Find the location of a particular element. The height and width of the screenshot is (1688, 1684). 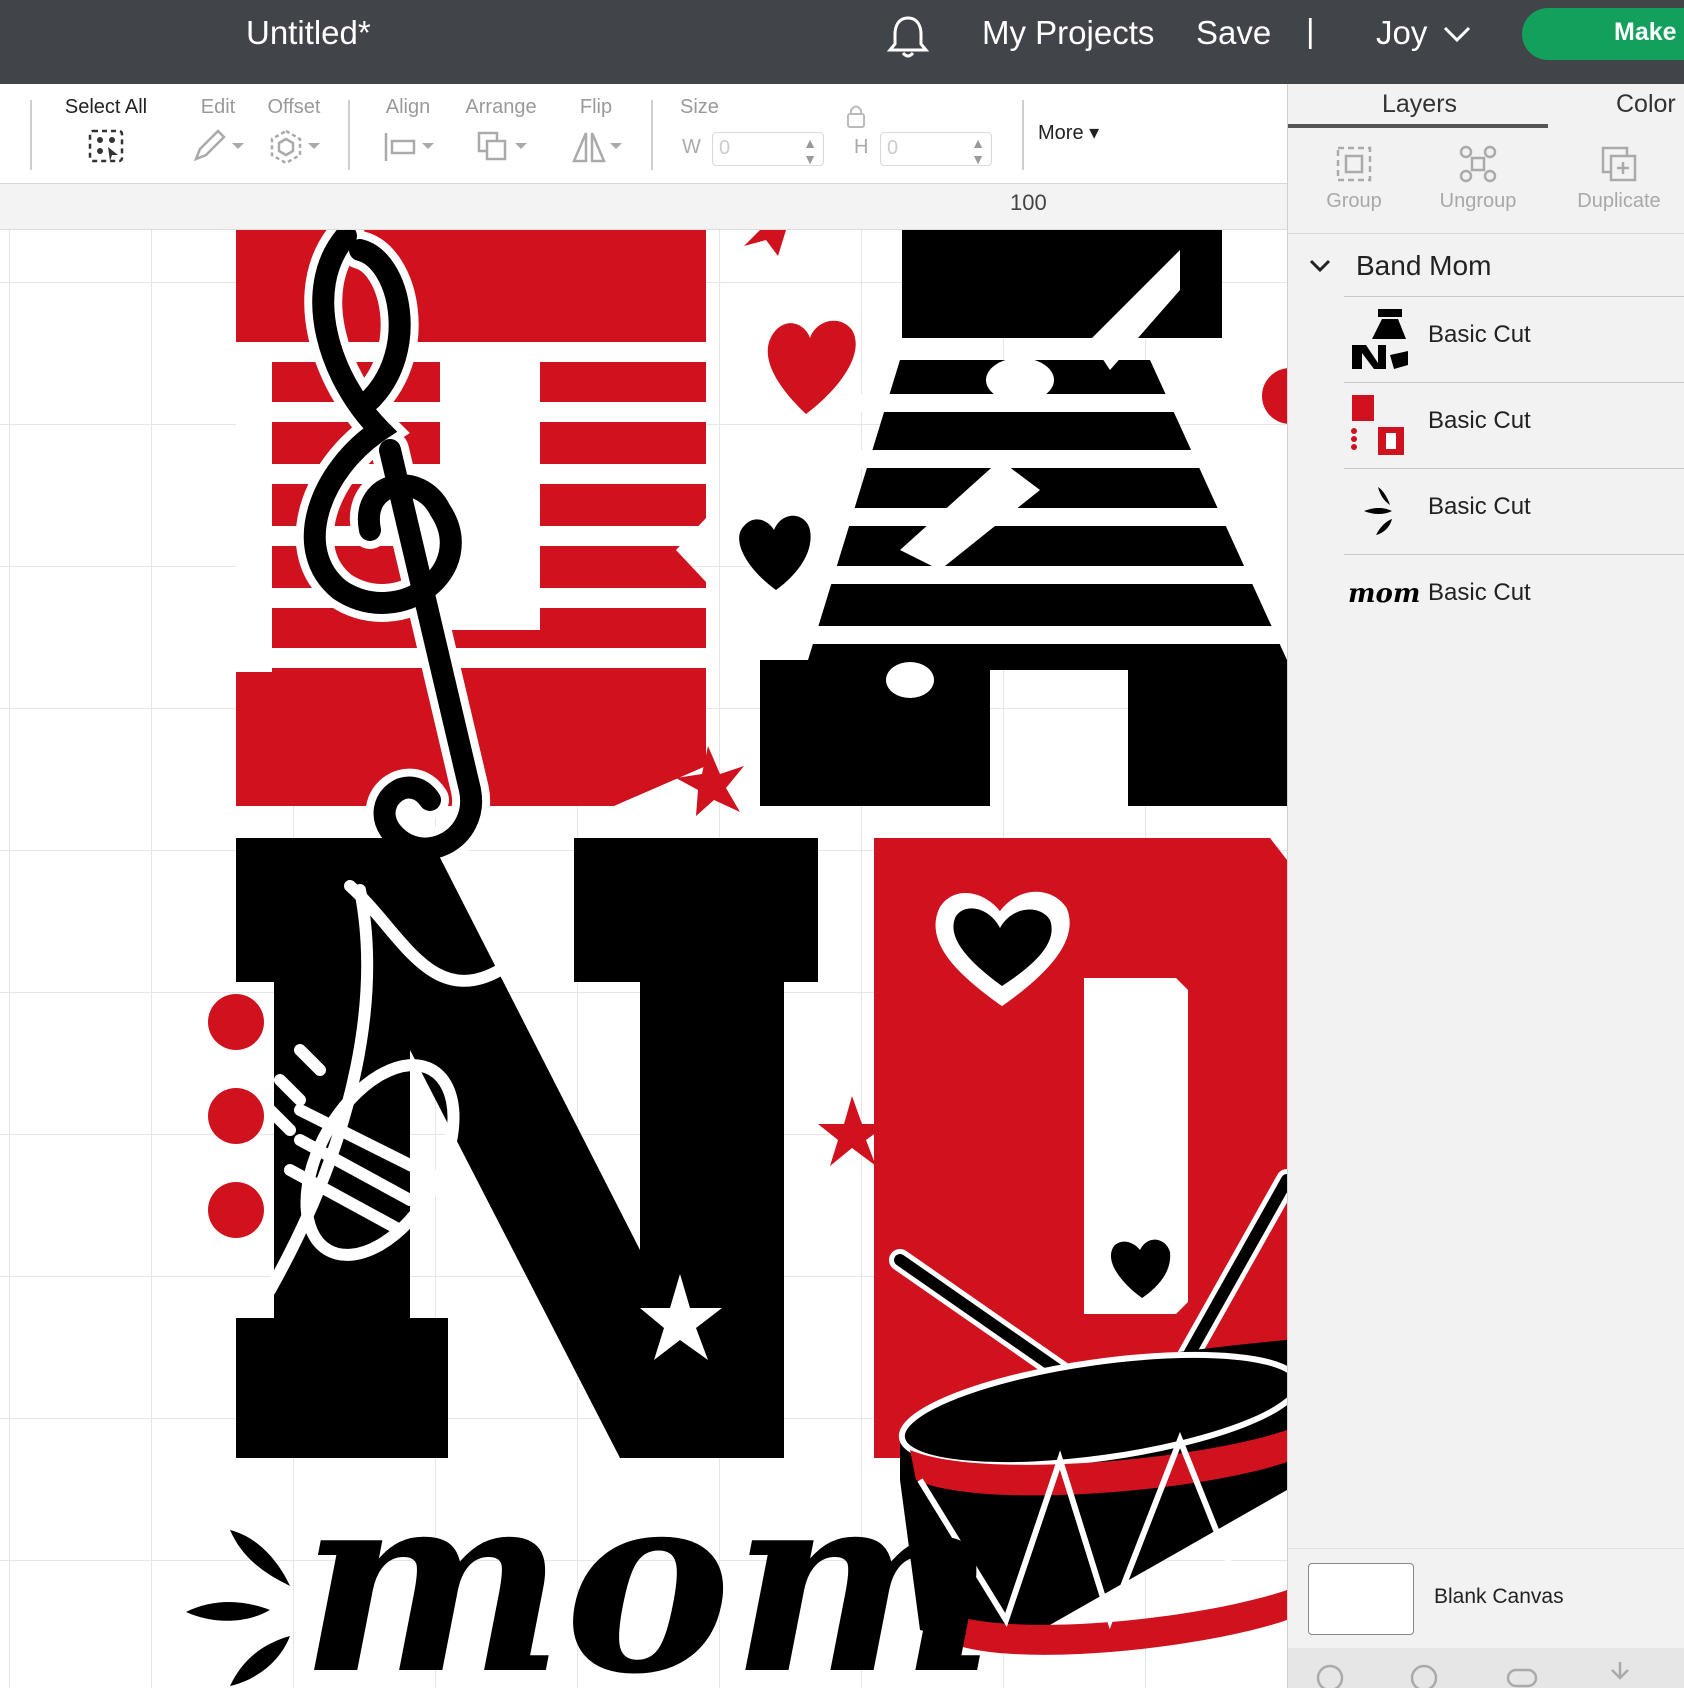

group-name: Band Mom is located at coordinates (1424, 265).